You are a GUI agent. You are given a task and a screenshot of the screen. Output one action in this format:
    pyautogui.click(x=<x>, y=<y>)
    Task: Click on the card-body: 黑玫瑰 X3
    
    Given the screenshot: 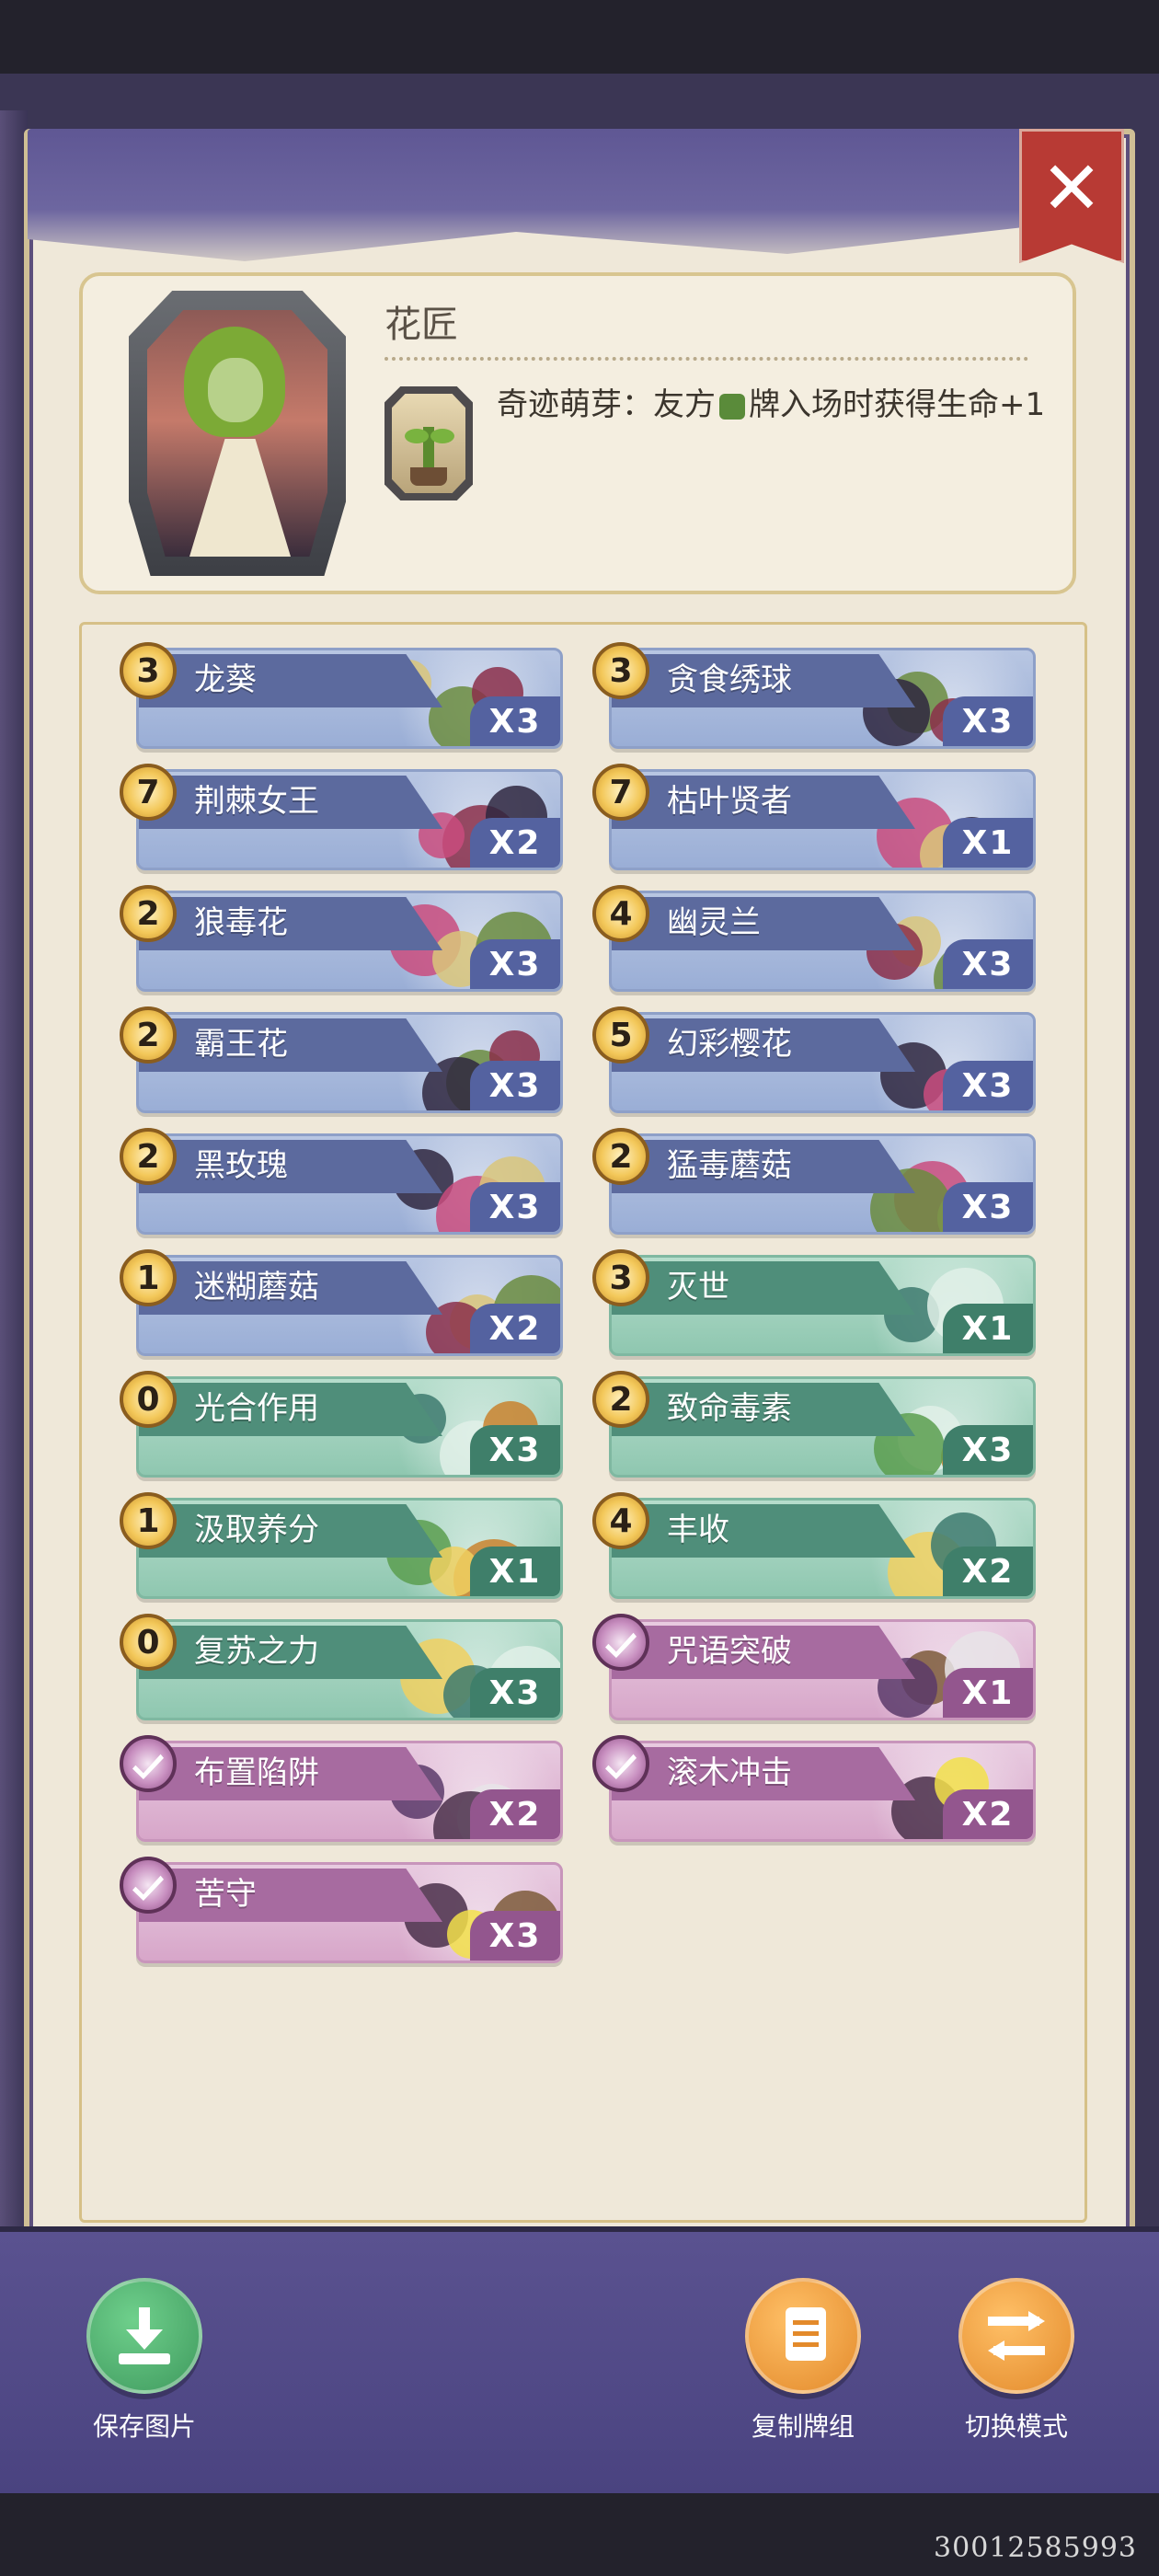 What is the action you would take?
    pyautogui.click(x=349, y=1184)
    